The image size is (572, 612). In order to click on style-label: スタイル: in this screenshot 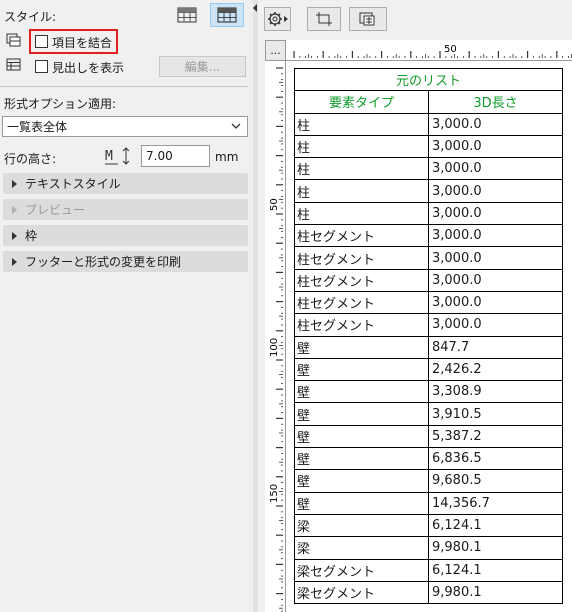, I will do `click(30, 17)`.